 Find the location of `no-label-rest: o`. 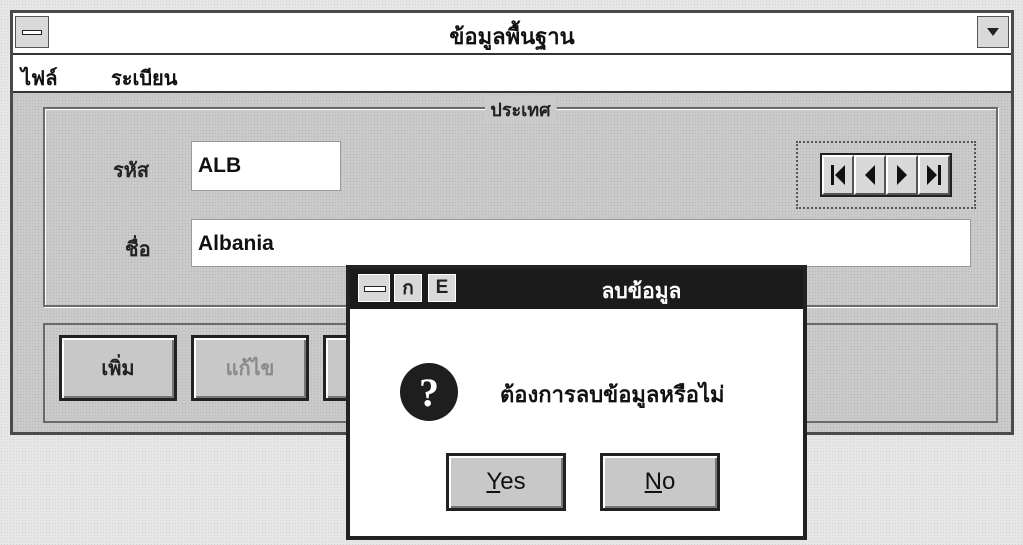

no-label-rest: o is located at coordinates (668, 481).